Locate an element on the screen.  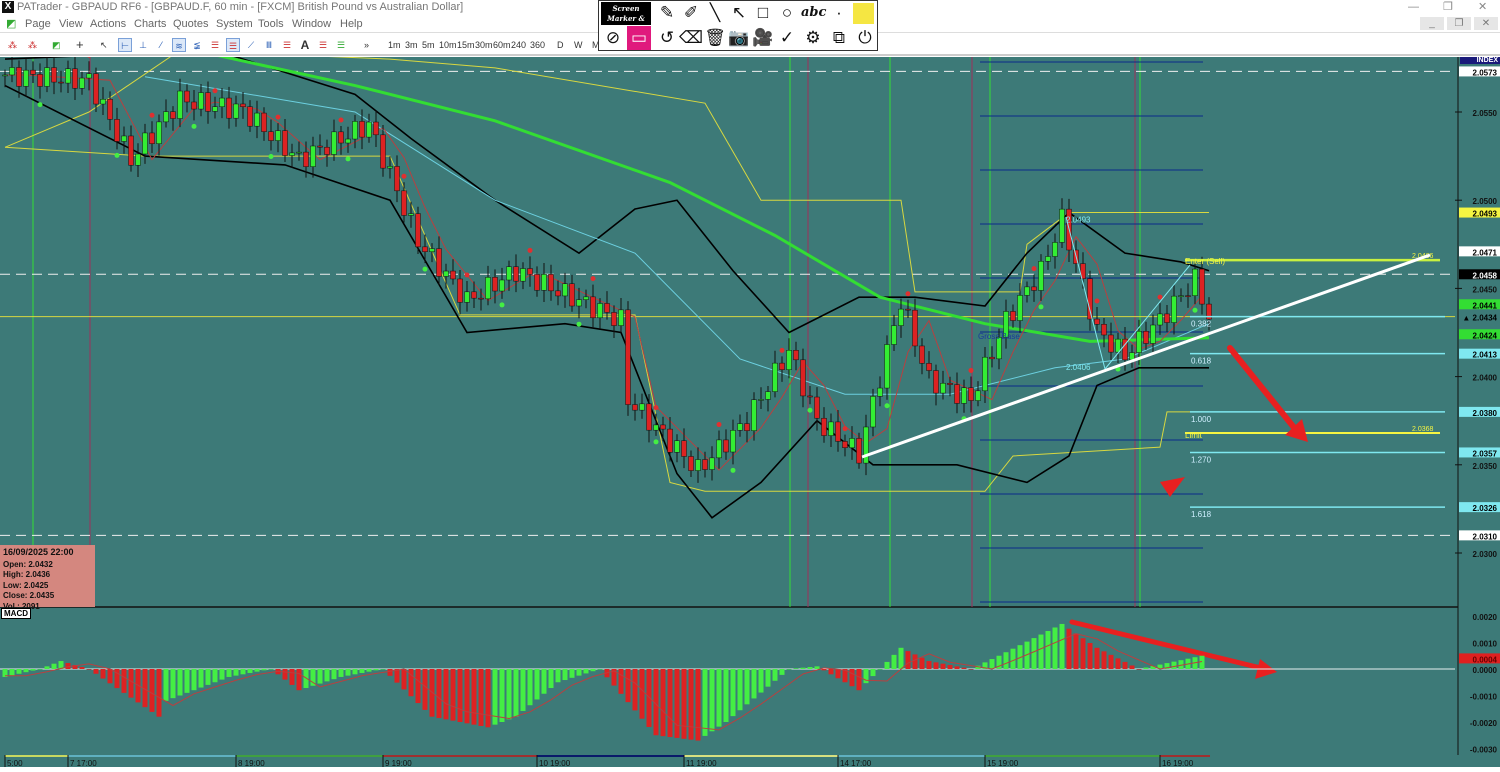
tf-1m: 1m is located at coordinates (394, 45).